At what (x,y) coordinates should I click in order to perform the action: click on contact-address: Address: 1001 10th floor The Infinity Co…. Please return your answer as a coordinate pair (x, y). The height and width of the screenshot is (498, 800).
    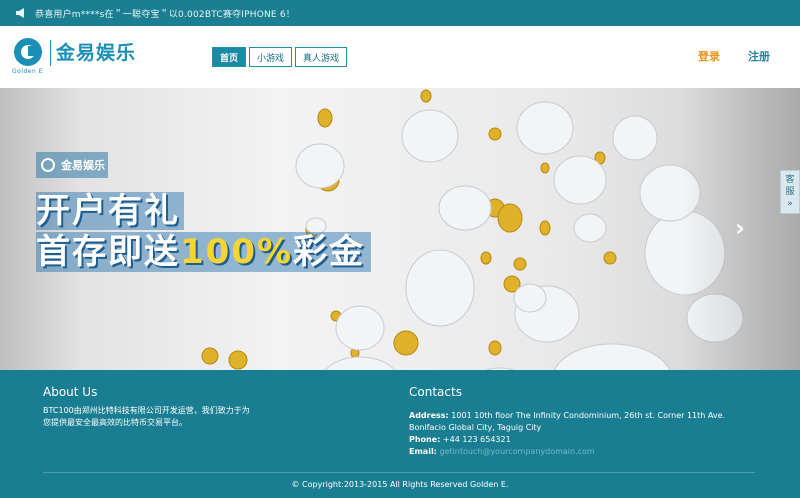
    Looking at the image, I should click on (579, 422).